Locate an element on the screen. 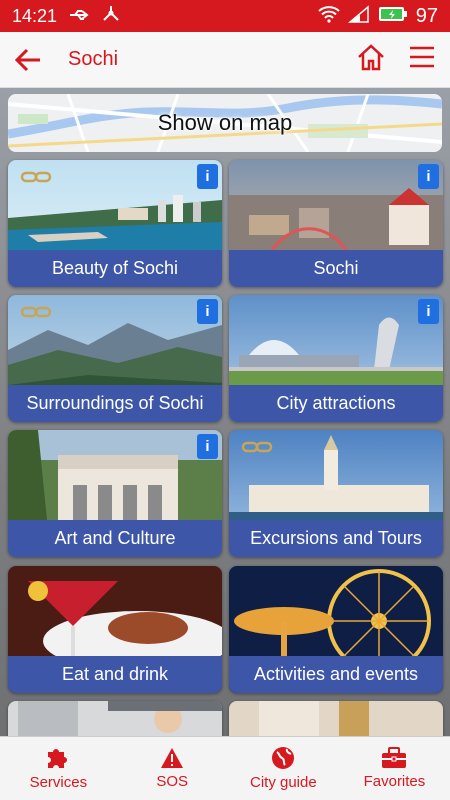  show-on-map-banner: Show on map is located at coordinates (225, 123).